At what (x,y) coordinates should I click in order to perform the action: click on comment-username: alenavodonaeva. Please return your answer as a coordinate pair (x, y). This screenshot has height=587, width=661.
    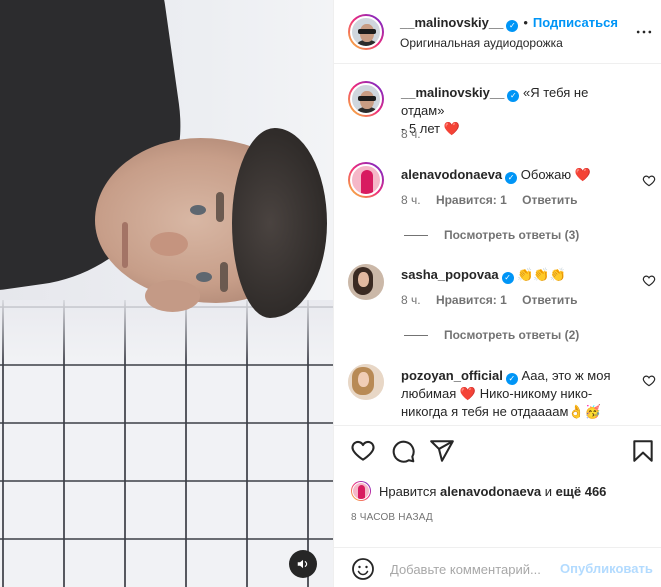
    Looking at the image, I should click on (451, 174).